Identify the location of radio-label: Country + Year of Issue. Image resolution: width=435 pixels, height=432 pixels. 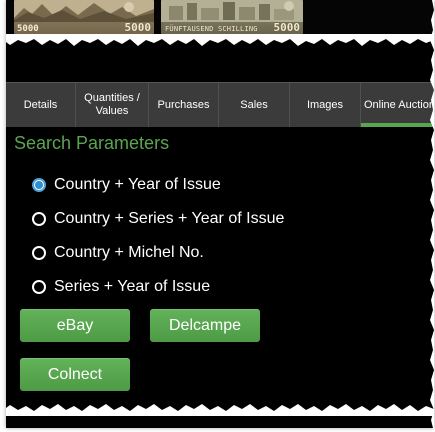
(137, 184).